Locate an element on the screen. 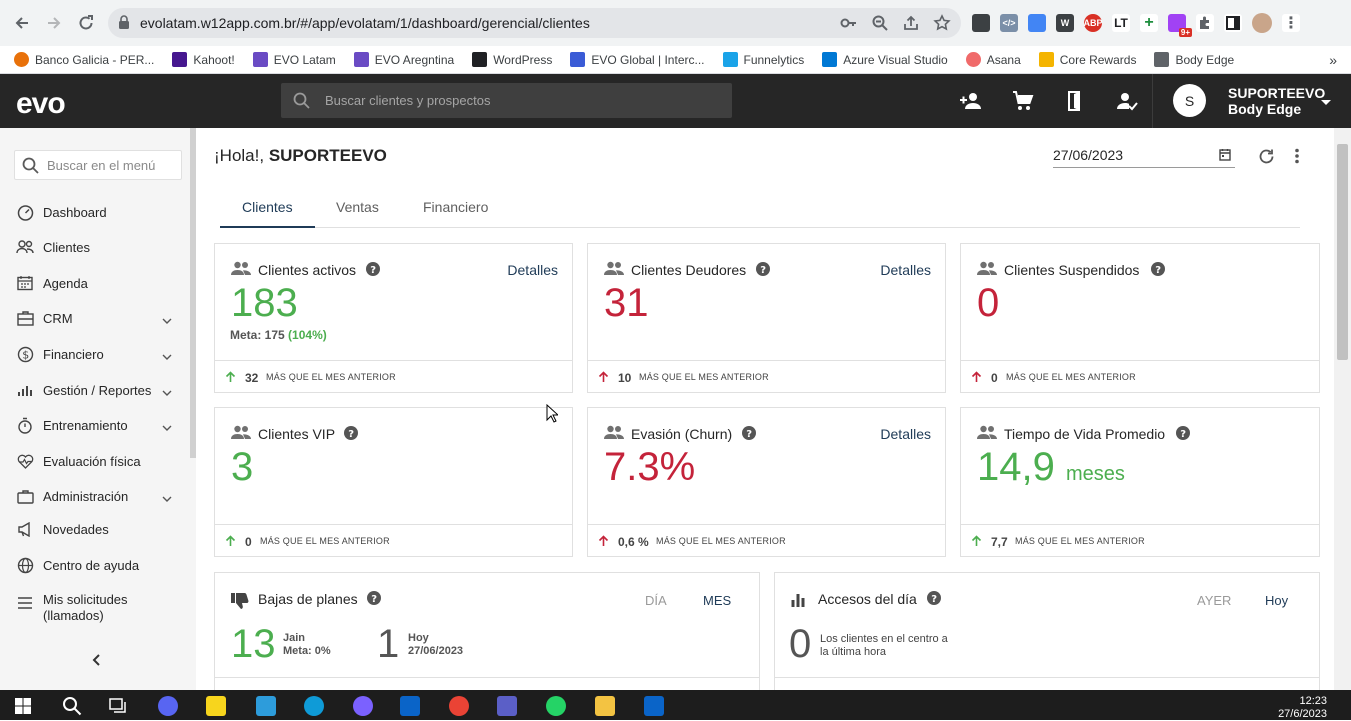 This screenshot has width=1351, height=721. extension-lt-icon: LT is located at coordinates (1121, 23).